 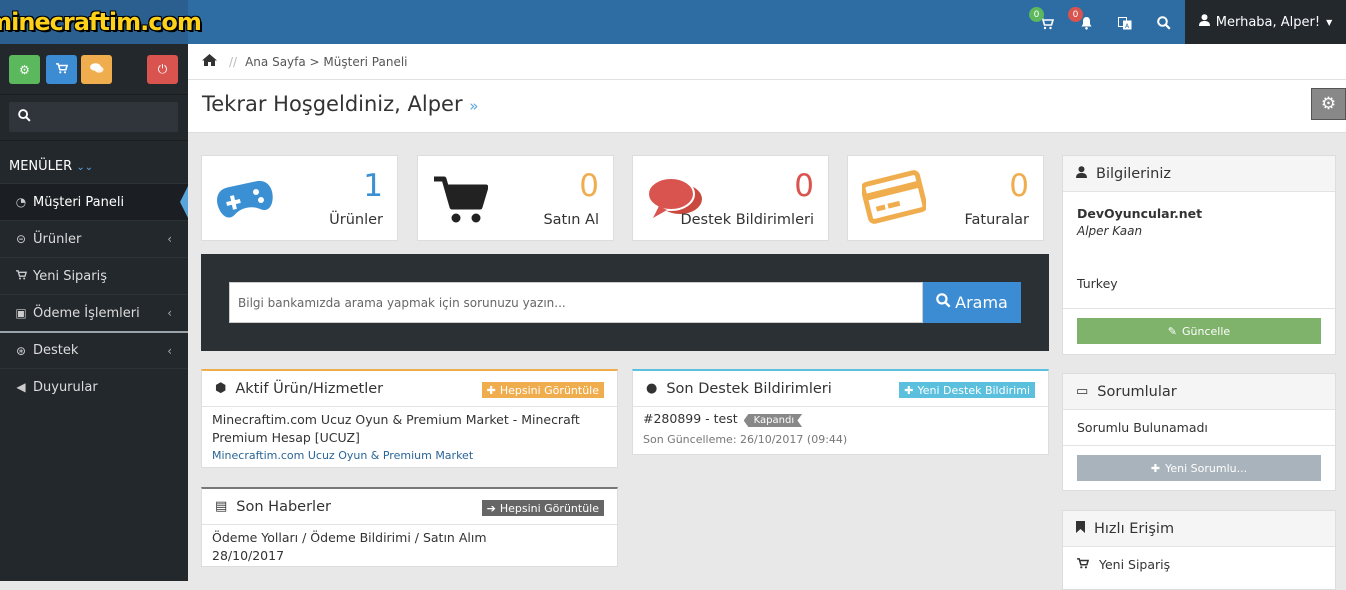 I want to click on stat-label: Destek Bildirimleri, so click(x=747, y=220).